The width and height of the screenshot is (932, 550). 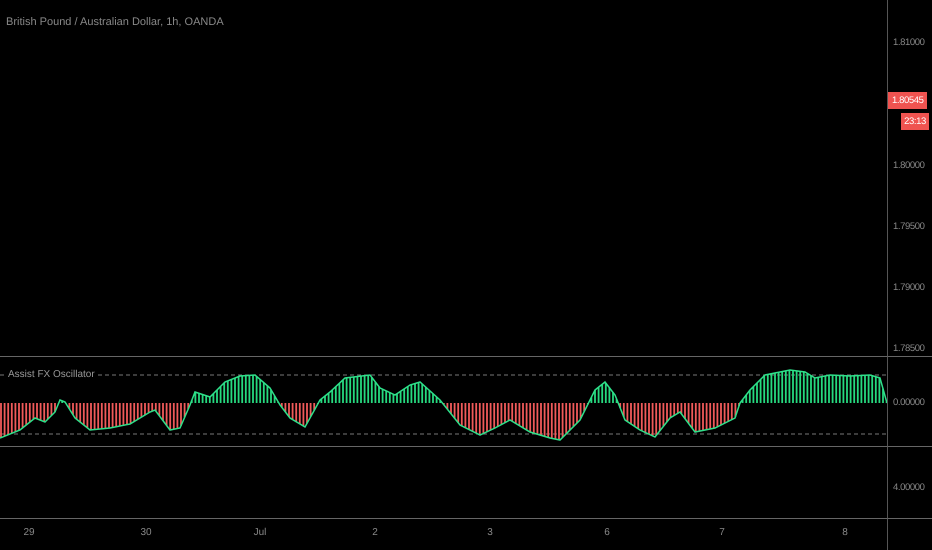 I want to click on axis-label: 0.00000, so click(x=908, y=403).